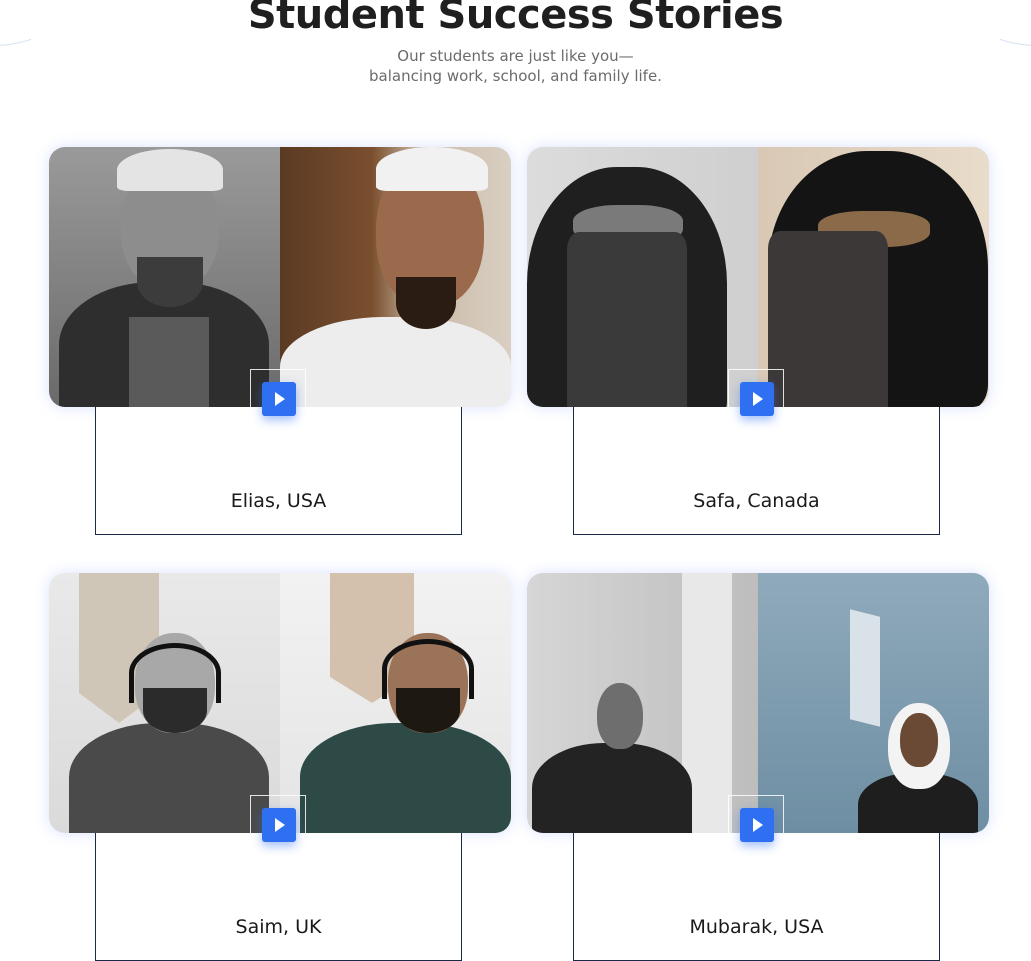 The width and height of the screenshot is (1031, 961). Describe the element at coordinates (278, 927) in the screenshot. I see `student-name: Saim, UK` at that location.